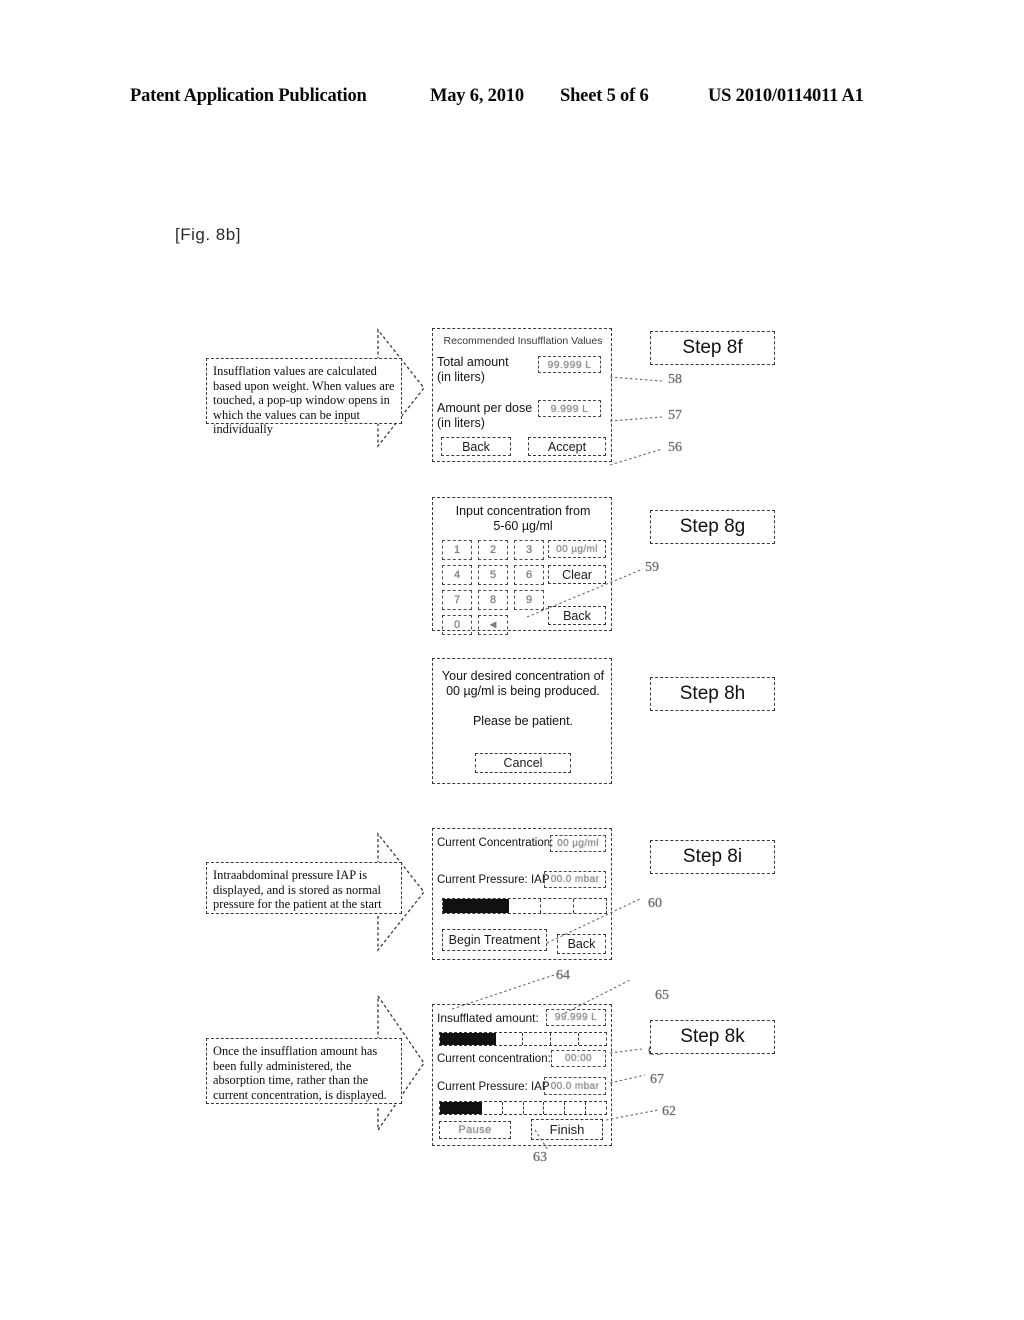 The image size is (1024, 1320). Describe the element at coordinates (712, 348) in the screenshot. I see `step-label-8f: Step 8f` at that location.